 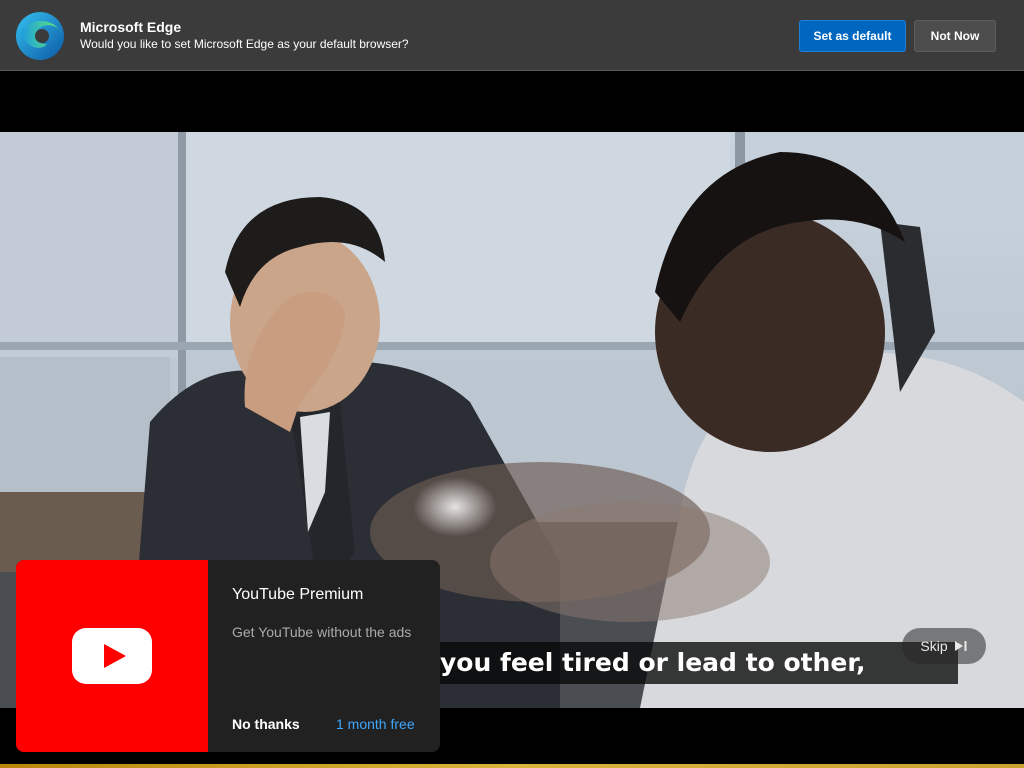 I want to click on not-now-button: Not Now, so click(x=955, y=36).